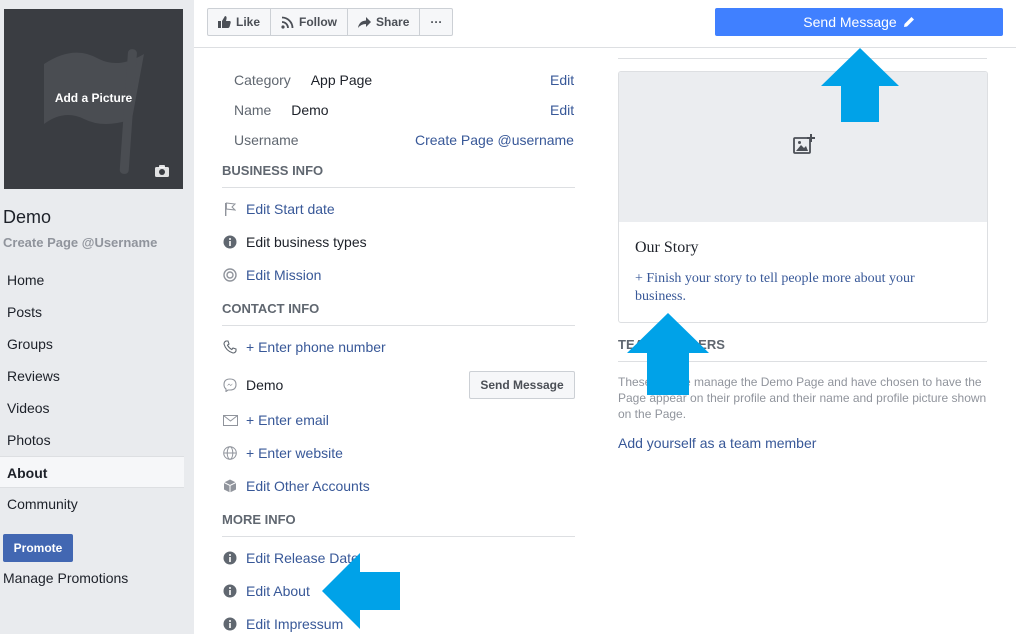 The height and width of the screenshot is (634, 1016). Describe the element at coordinates (287, 22) in the screenshot. I see `rss-icon` at that location.